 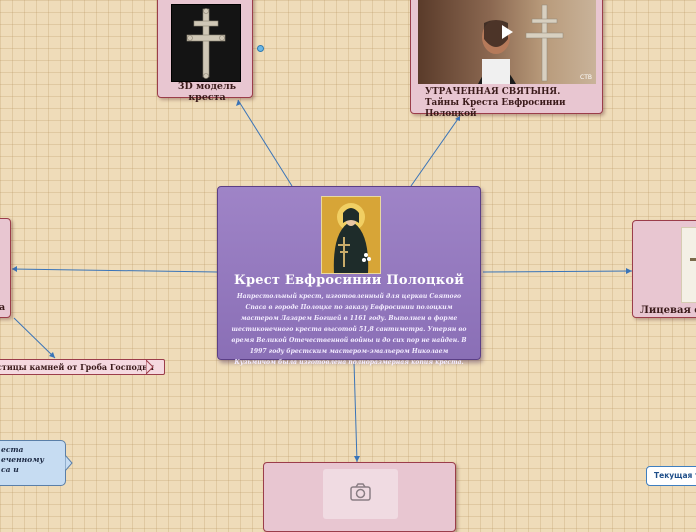 What do you see at coordinates (77, 367) in the screenshot?
I see `node-stones-tag-label: стицы камней от Гроба Господня` at bounding box center [77, 367].